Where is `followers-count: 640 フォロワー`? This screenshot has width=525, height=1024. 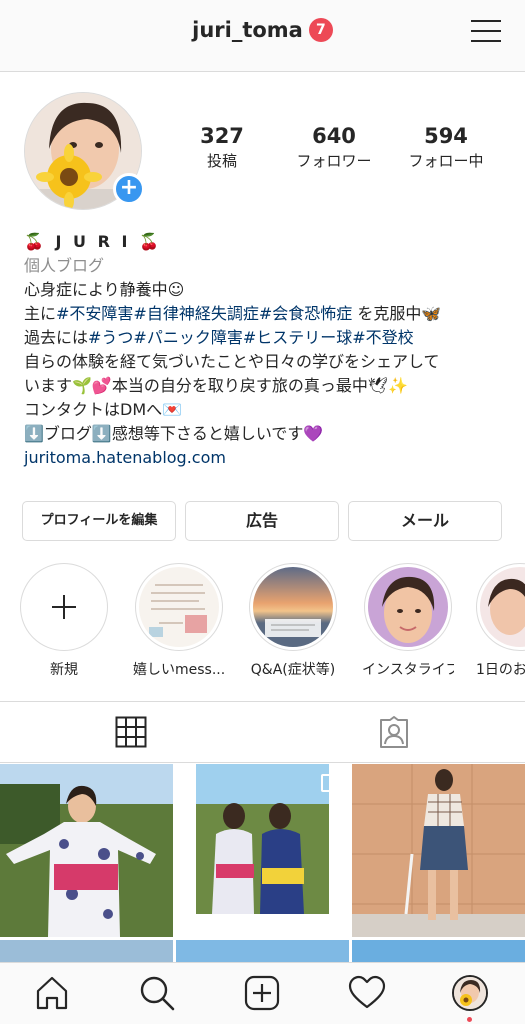
followers-count: 640 フォロワー is located at coordinates (334, 147).